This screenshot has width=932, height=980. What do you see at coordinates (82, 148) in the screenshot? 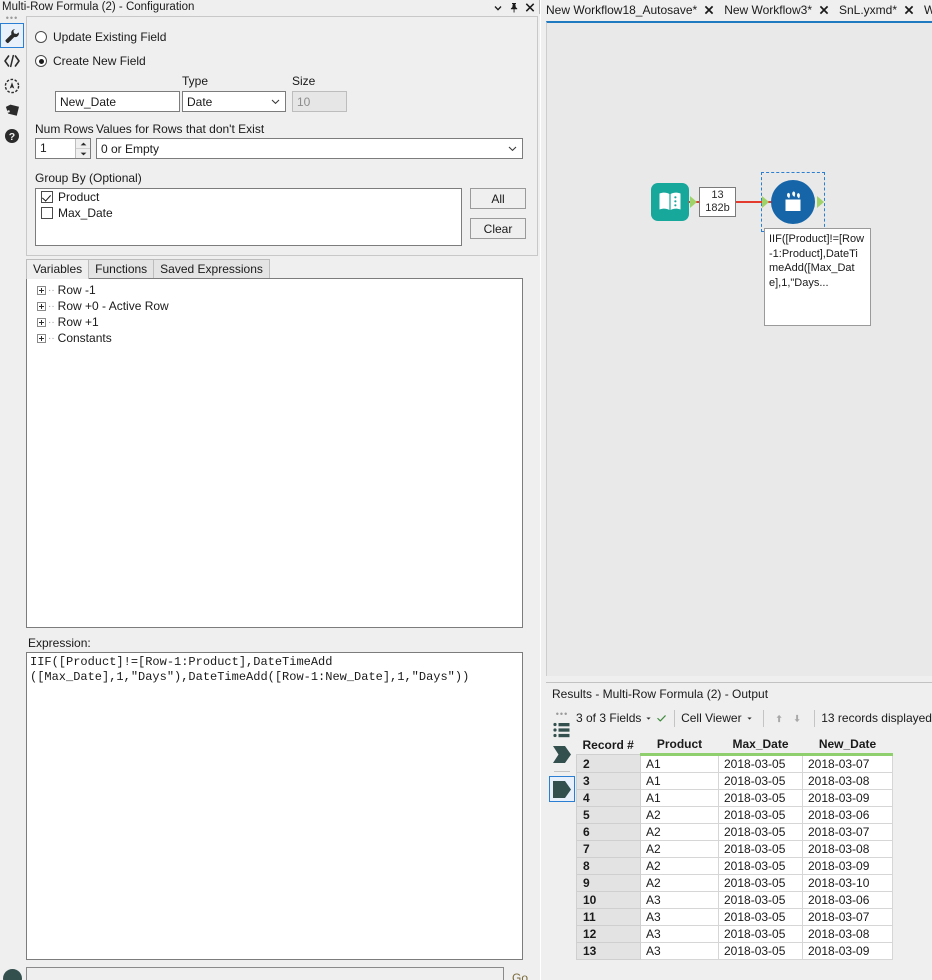
I see `num-rows-stepper-buttons` at bounding box center [82, 148].